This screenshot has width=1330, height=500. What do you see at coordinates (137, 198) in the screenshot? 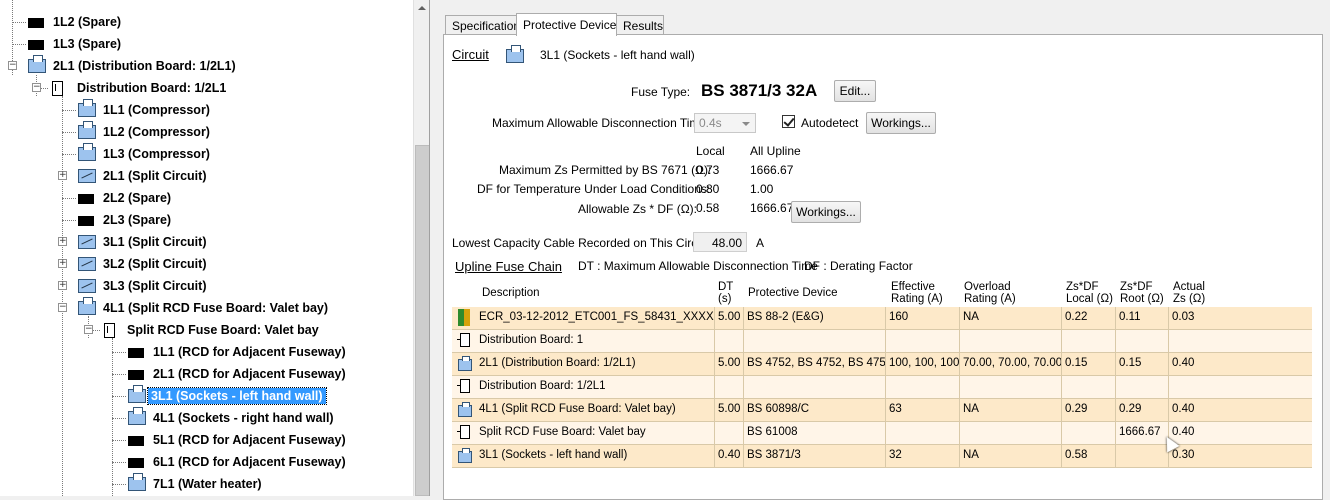
I see `tree-item-label: 2L2 (Spare)` at bounding box center [137, 198].